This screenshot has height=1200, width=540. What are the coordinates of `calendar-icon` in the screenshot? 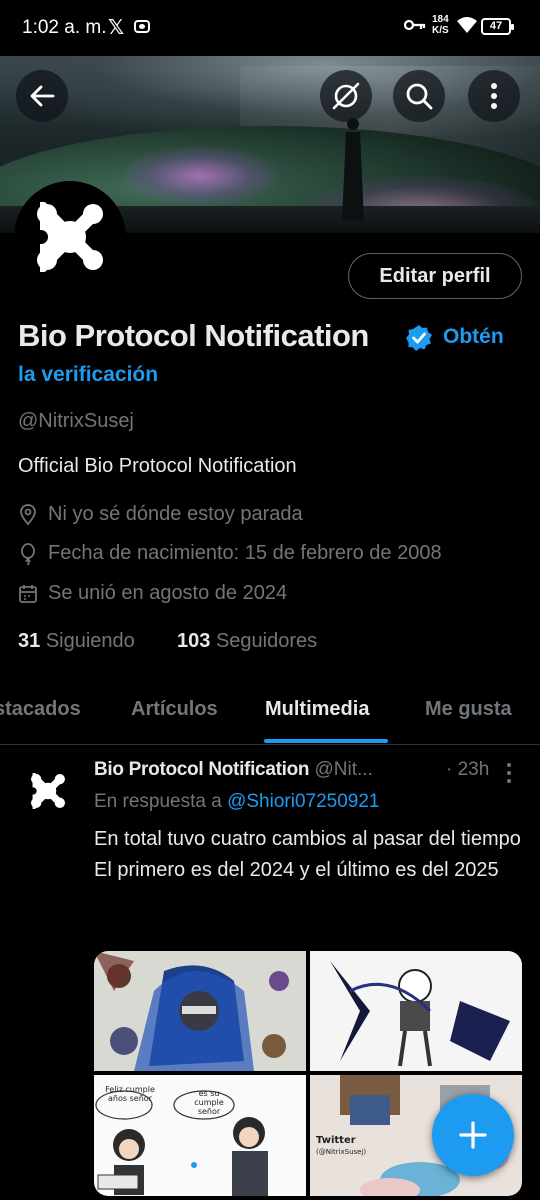 It's located at (28, 593).